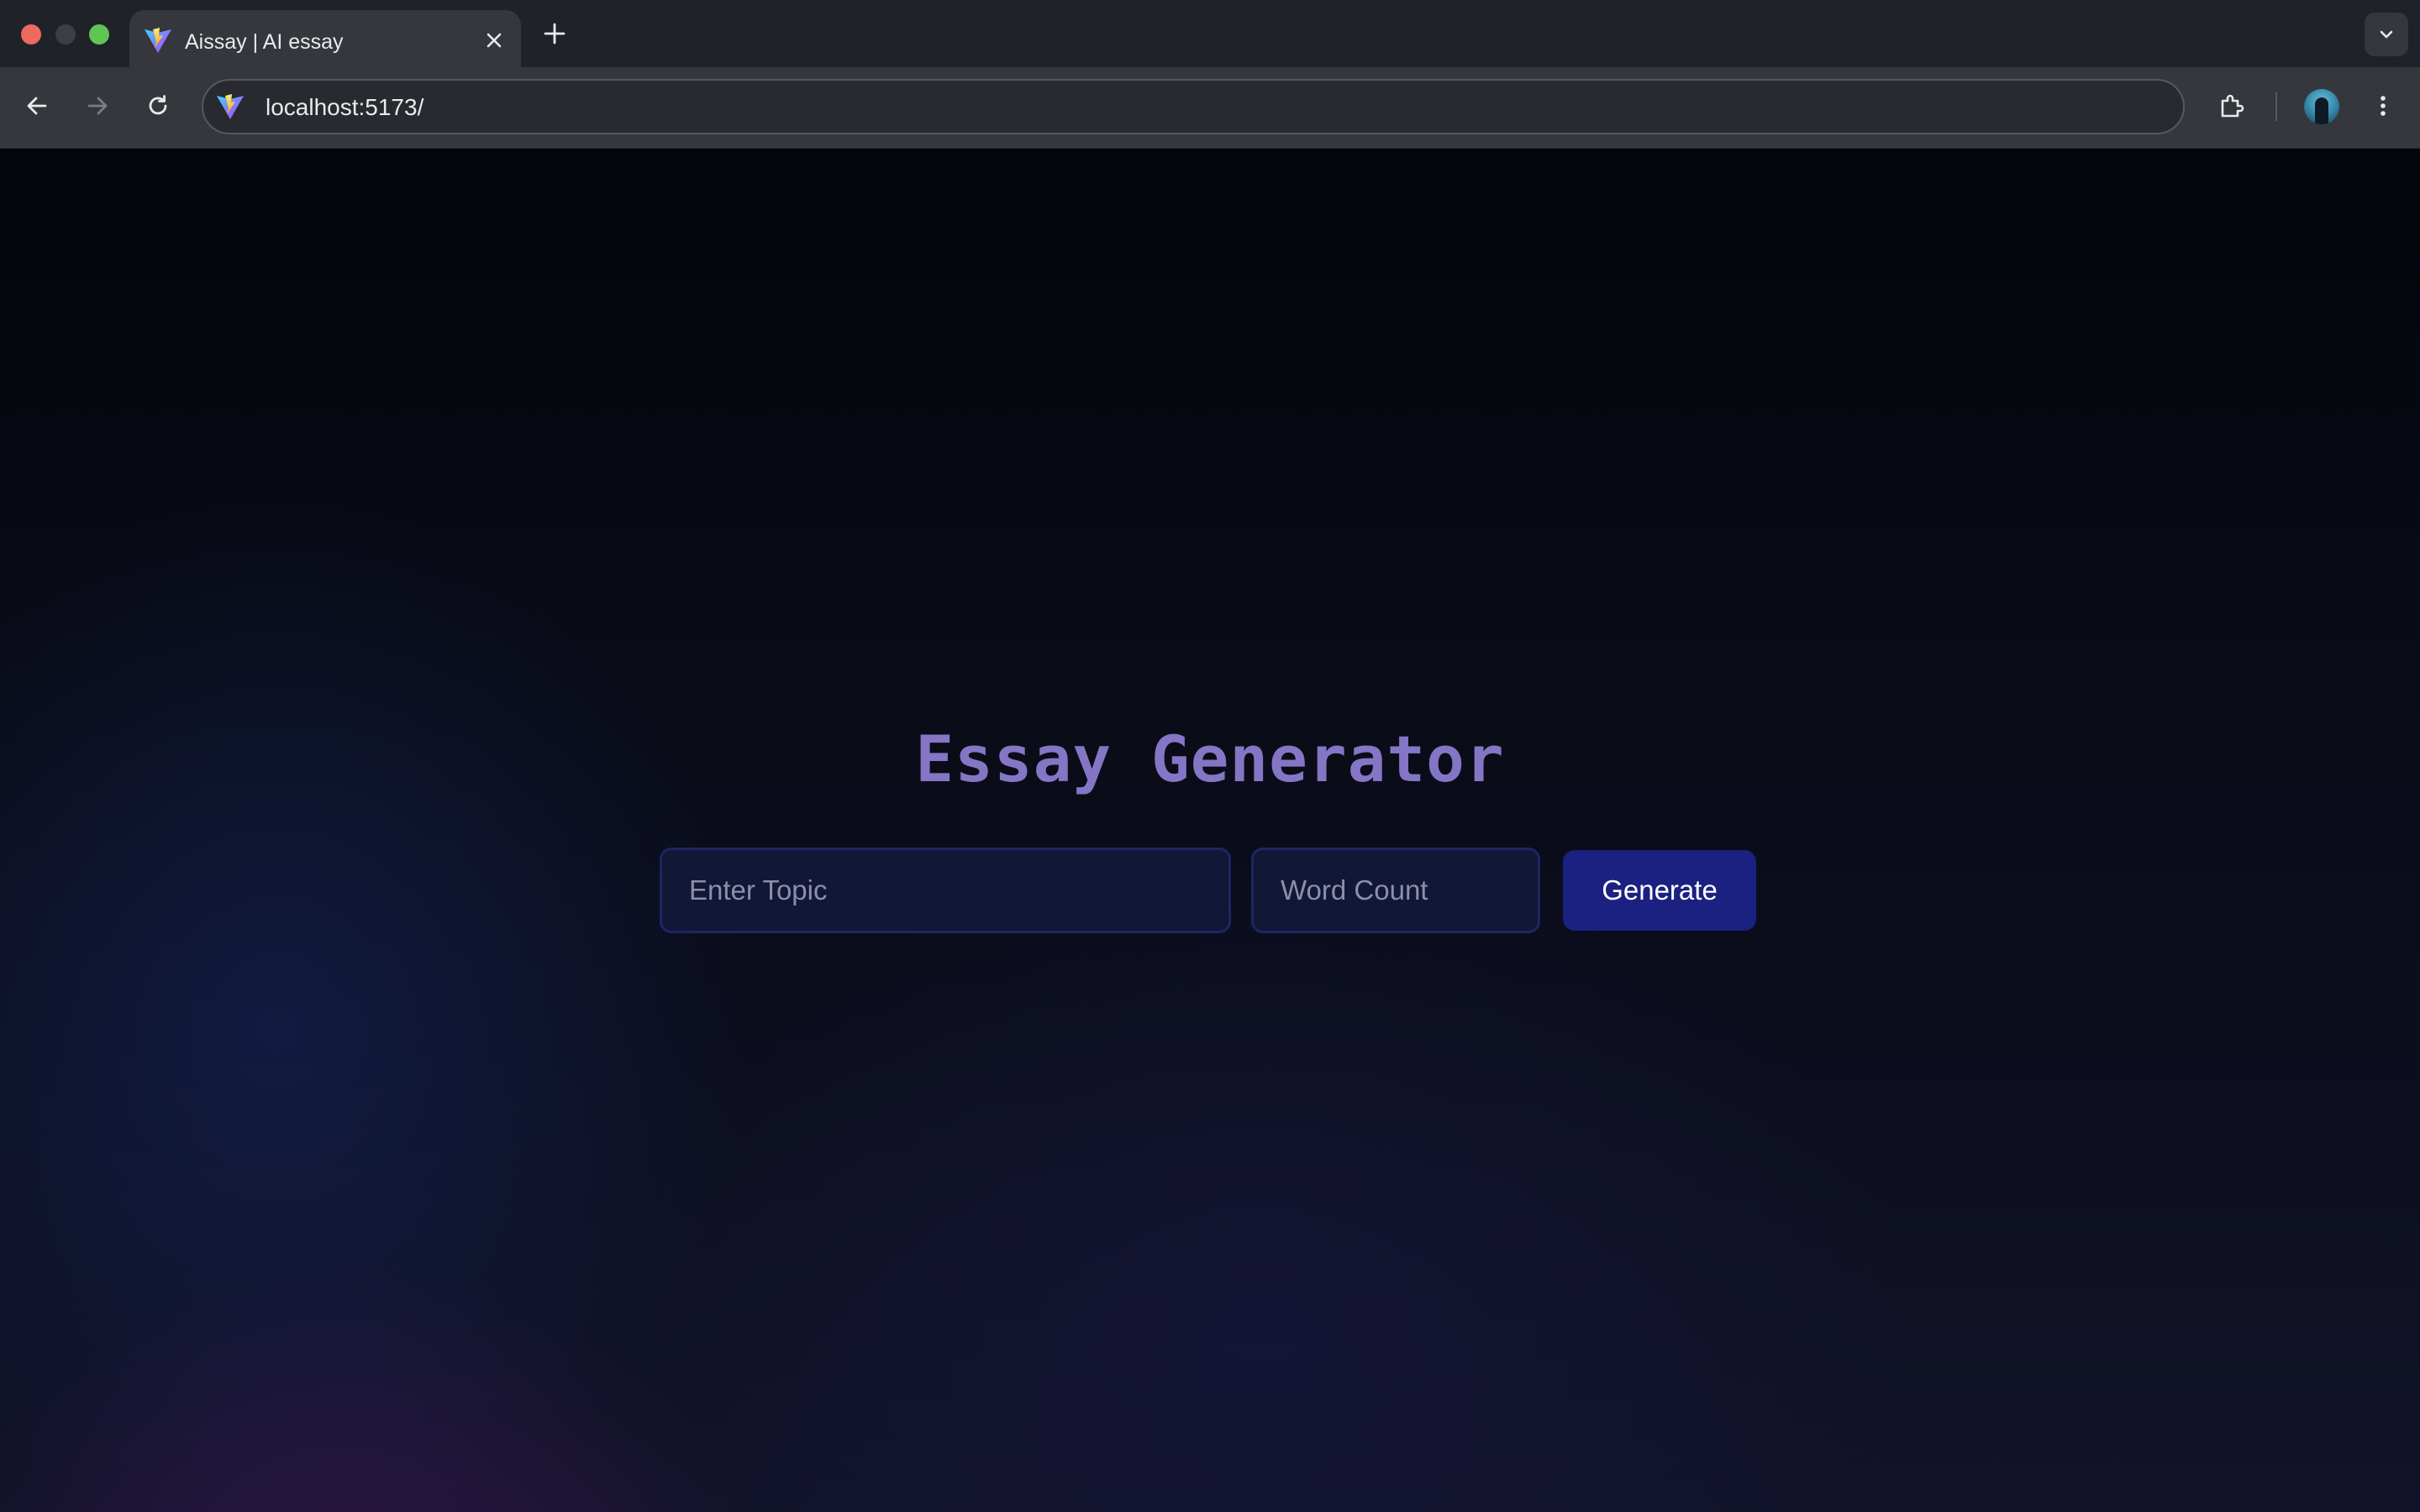 The height and width of the screenshot is (1512, 2420). I want to click on arrow-right-icon, so click(97, 106).